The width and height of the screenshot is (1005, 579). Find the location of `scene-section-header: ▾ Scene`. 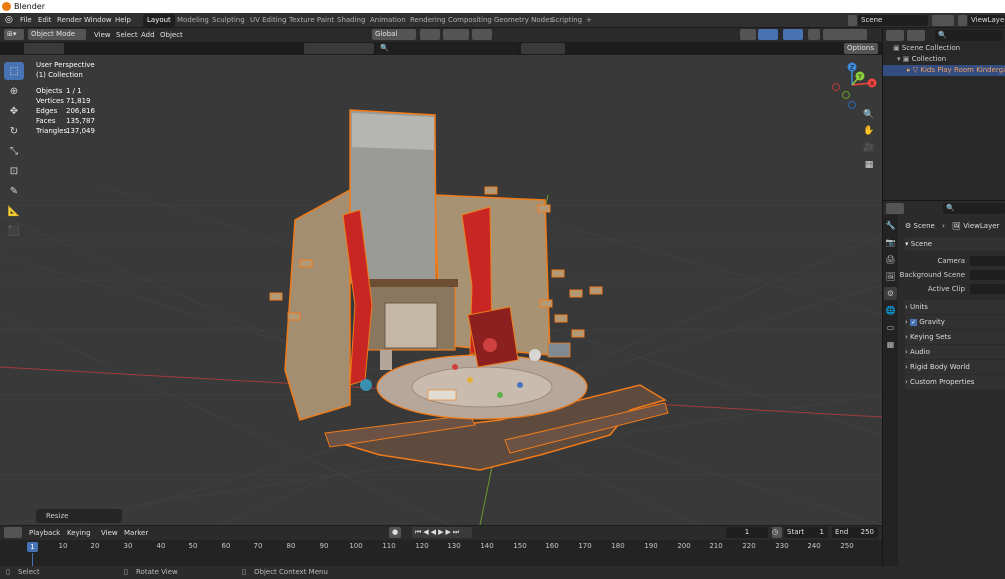

scene-section-header: ▾ Scene is located at coordinates (955, 244).